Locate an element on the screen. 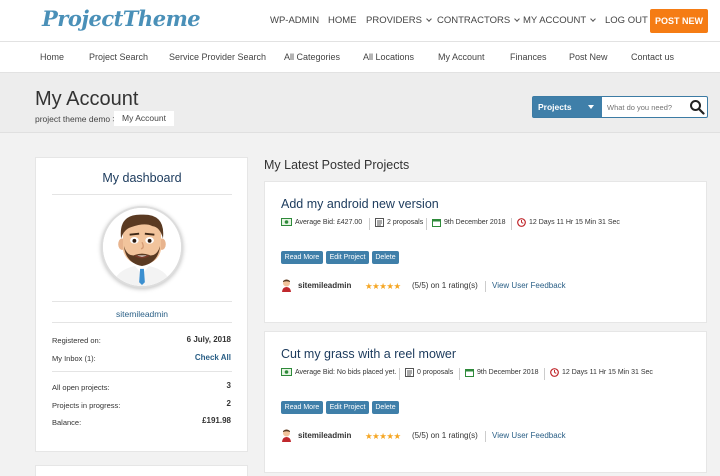  subnav-finances: Finances is located at coordinates (528, 57).